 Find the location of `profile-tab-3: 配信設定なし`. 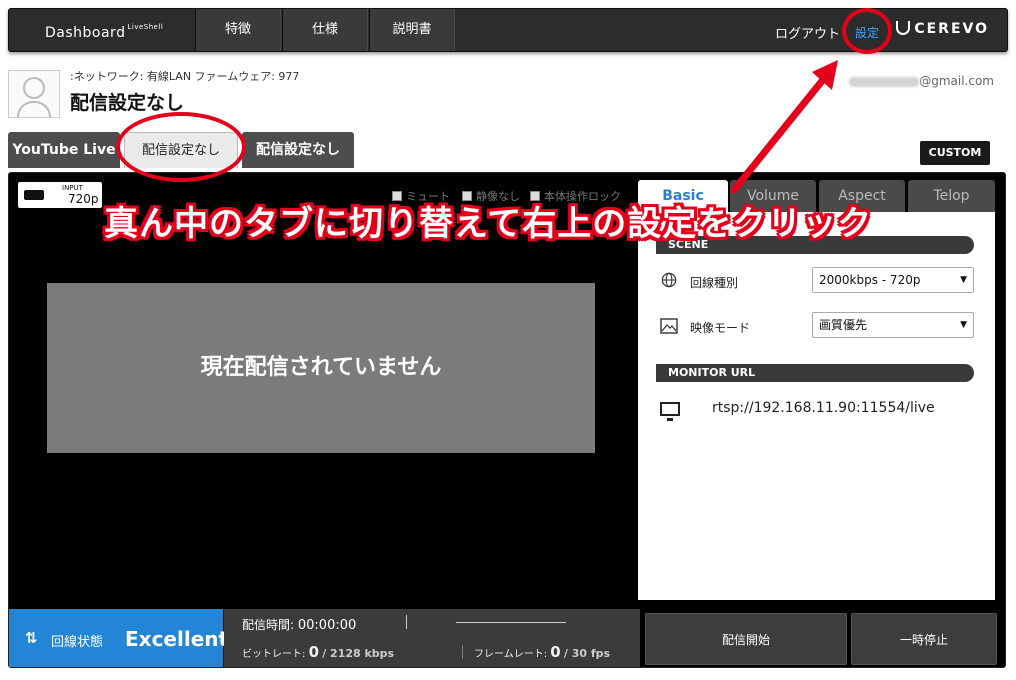

profile-tab-3: 配信設定なし is located at coordinates (298, 150).